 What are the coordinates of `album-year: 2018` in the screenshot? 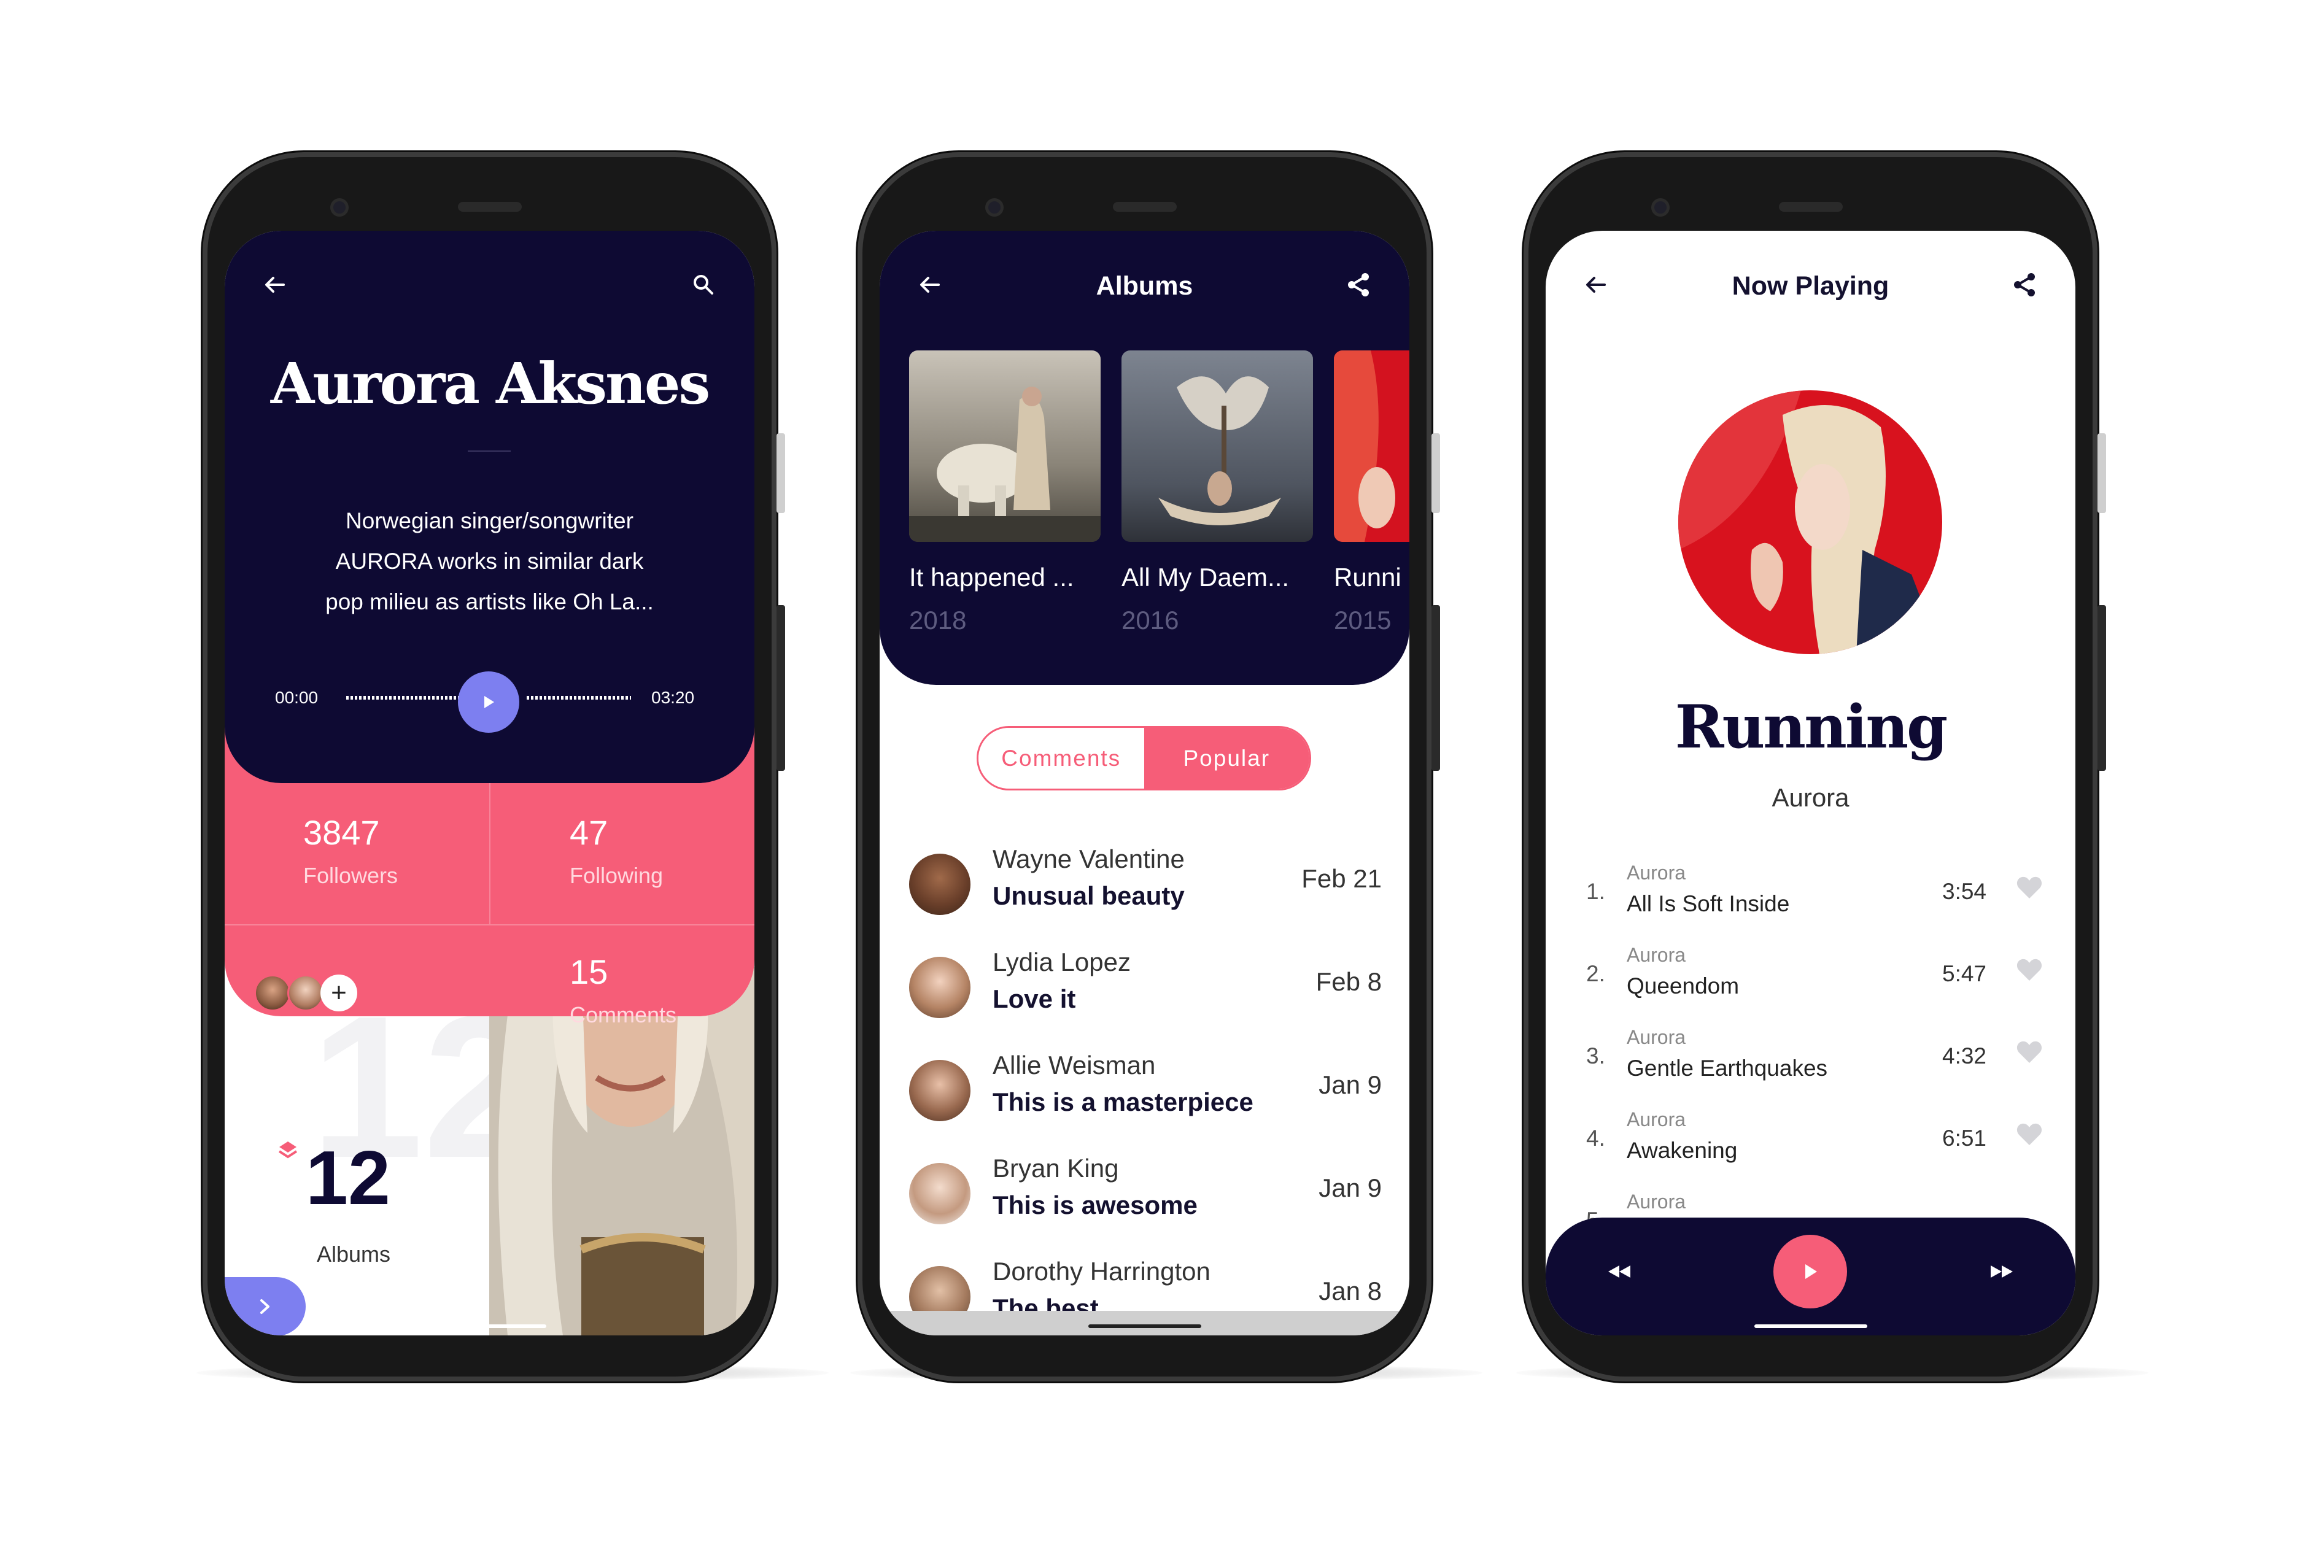 It's located at (938, 621).